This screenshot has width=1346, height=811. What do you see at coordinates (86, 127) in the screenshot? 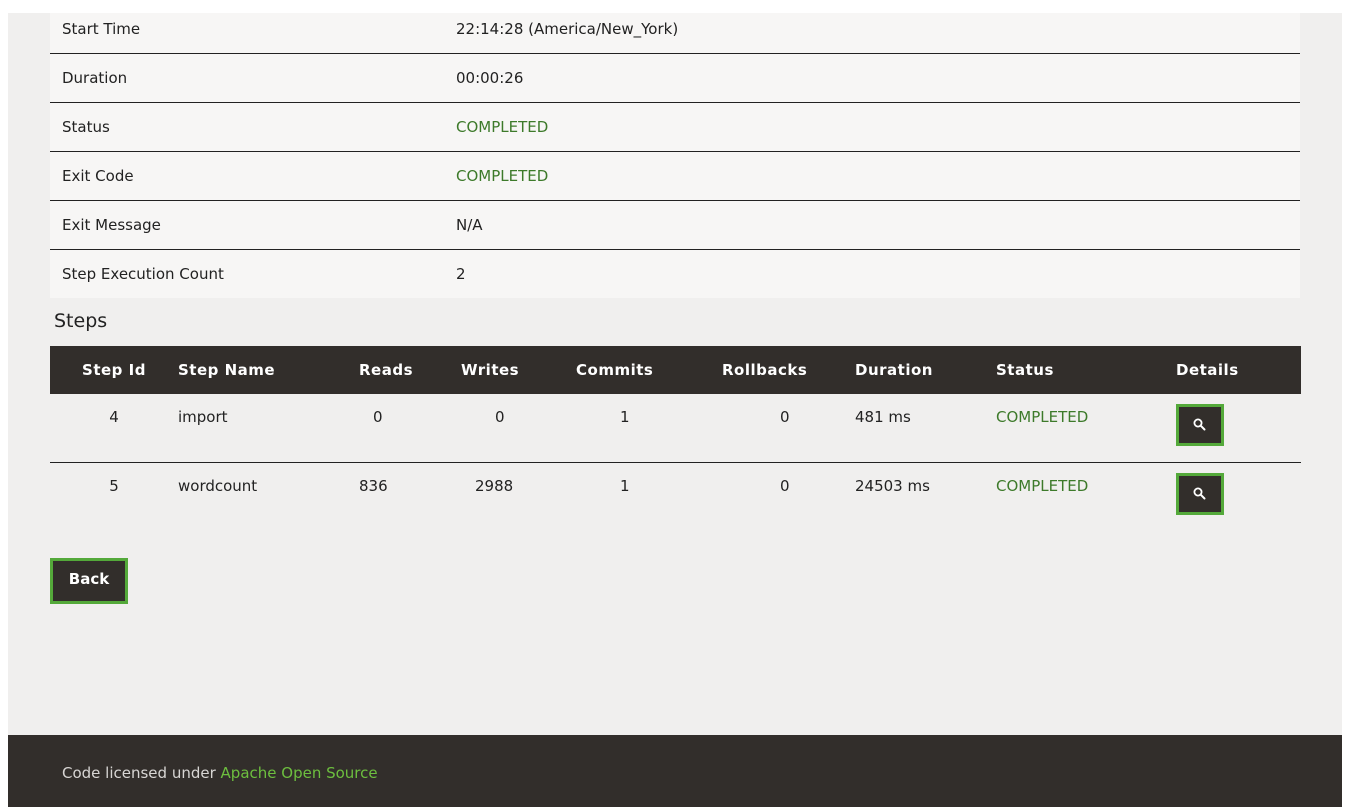
I see `property-label: Status` at bounding box center [86, 127].